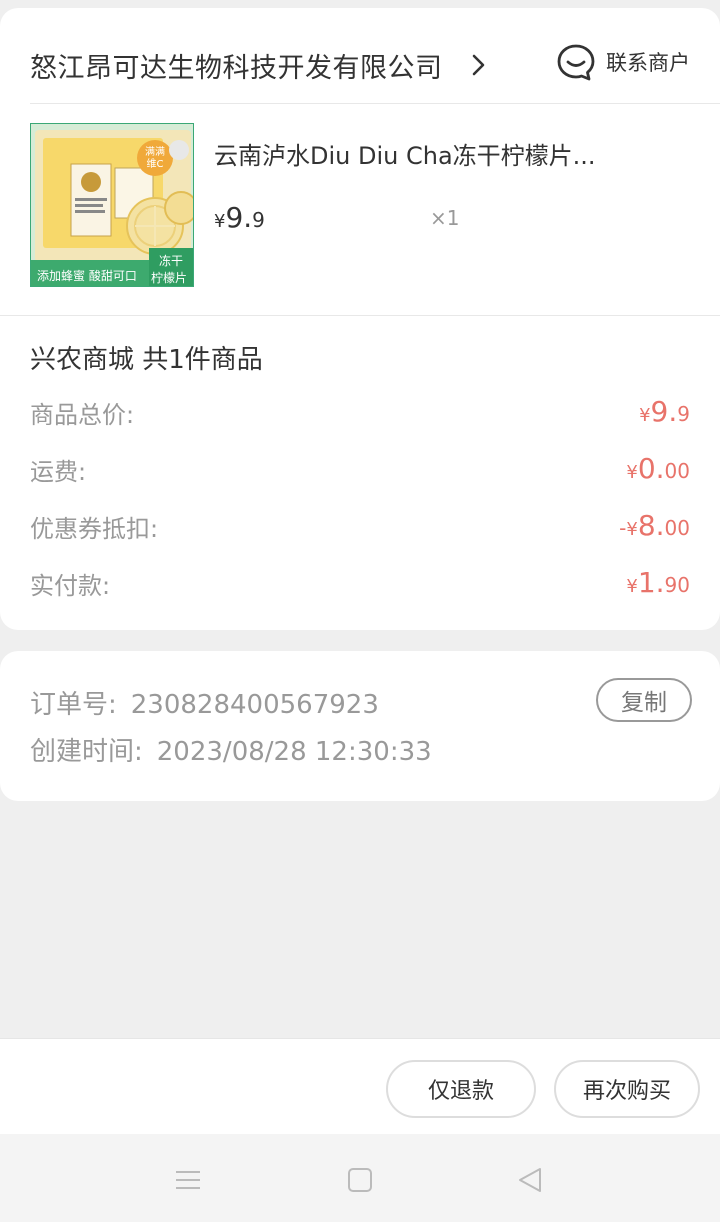  Describe the element at coordinates (478, 65) in the screenshot. I see `chevron-right-icon` at that location.